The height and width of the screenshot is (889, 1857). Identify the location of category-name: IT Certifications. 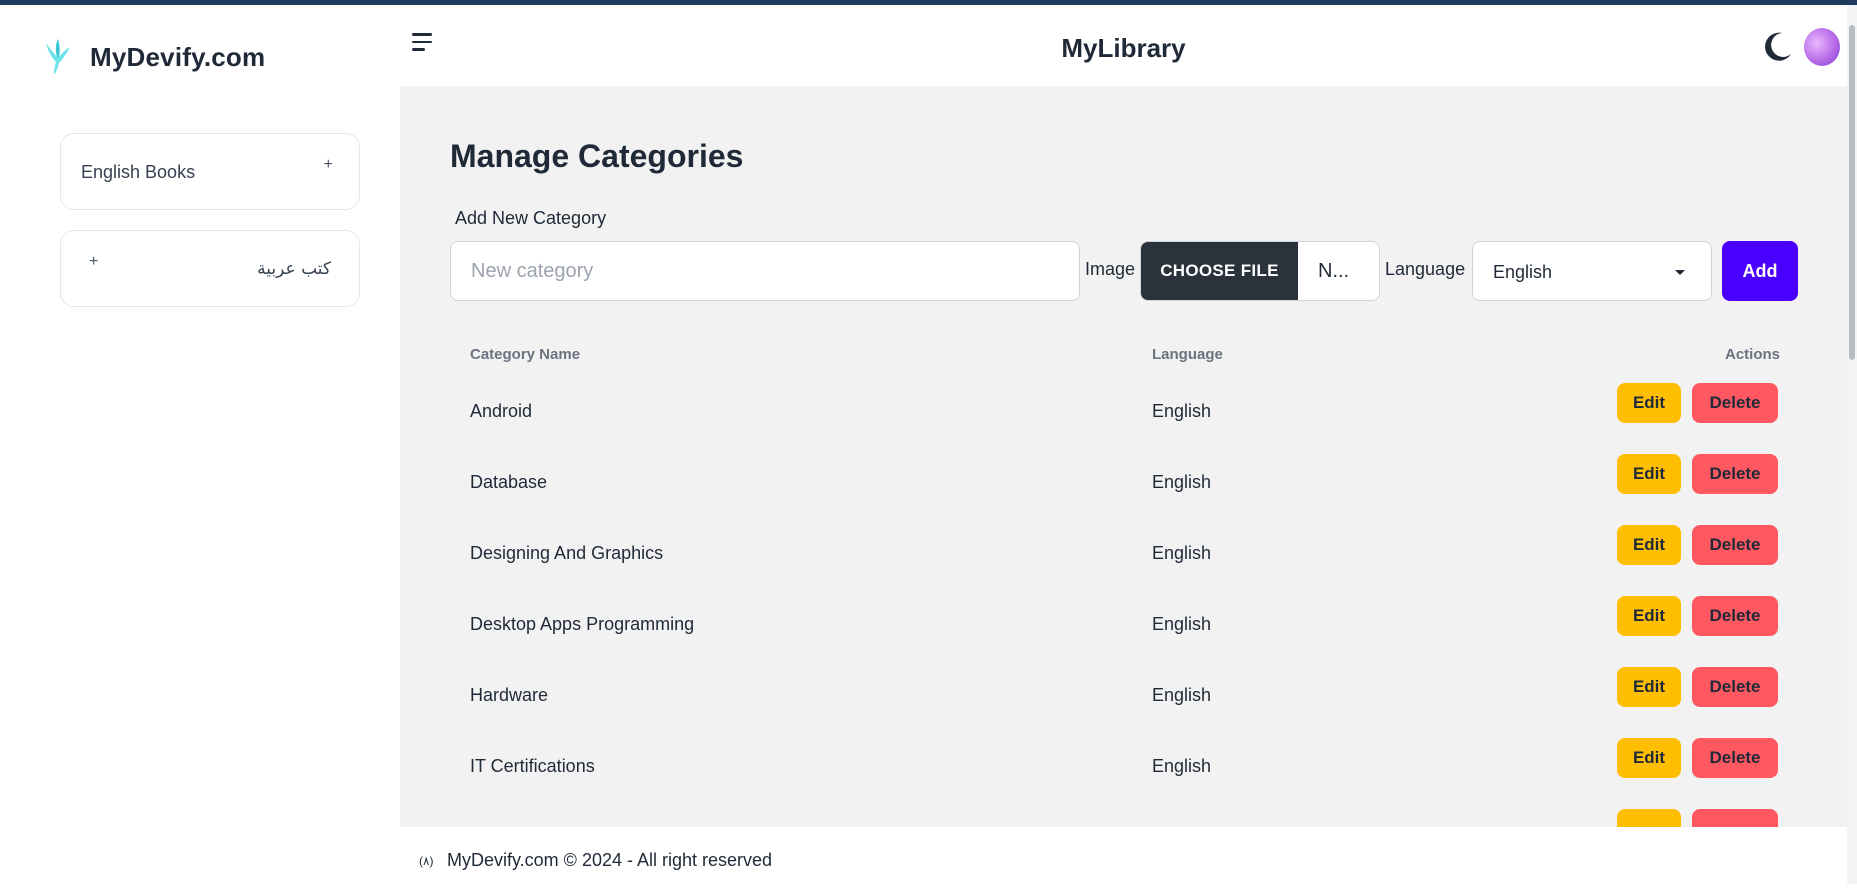
(532, 766).